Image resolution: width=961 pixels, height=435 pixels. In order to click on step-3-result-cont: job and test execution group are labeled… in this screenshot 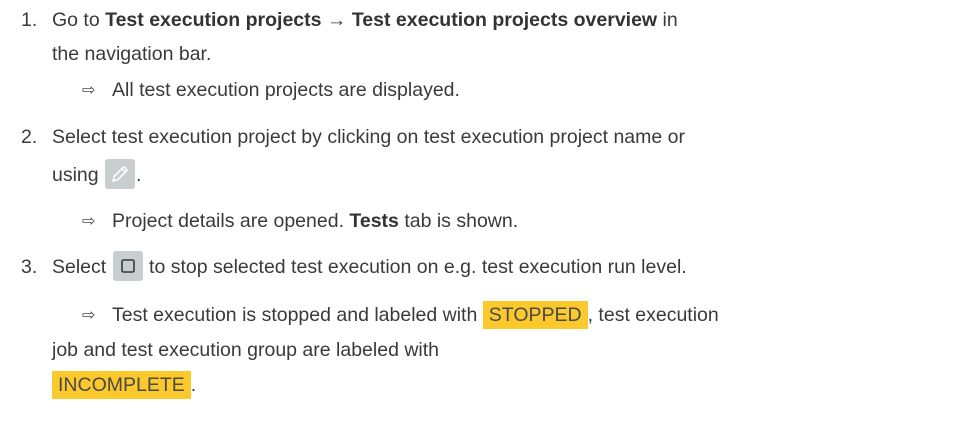, I will do `click(246, 350)`.